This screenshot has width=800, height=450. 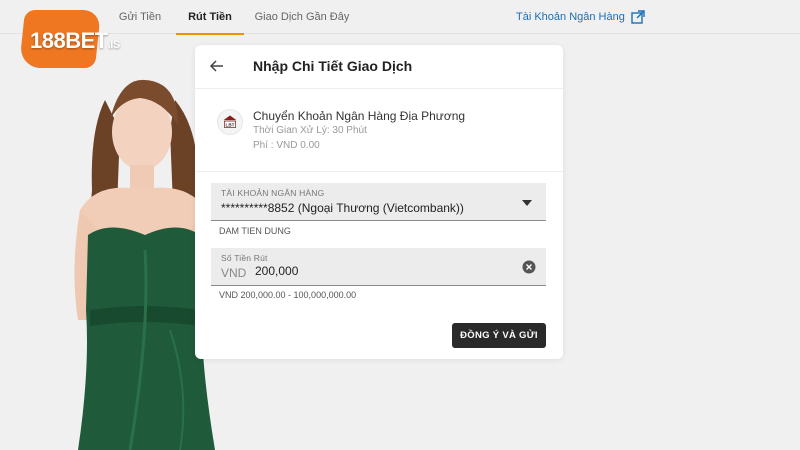 I want to click on bank-account-link-label: Tài Khoản Ngân Hàng, so click(x=570, y=17).